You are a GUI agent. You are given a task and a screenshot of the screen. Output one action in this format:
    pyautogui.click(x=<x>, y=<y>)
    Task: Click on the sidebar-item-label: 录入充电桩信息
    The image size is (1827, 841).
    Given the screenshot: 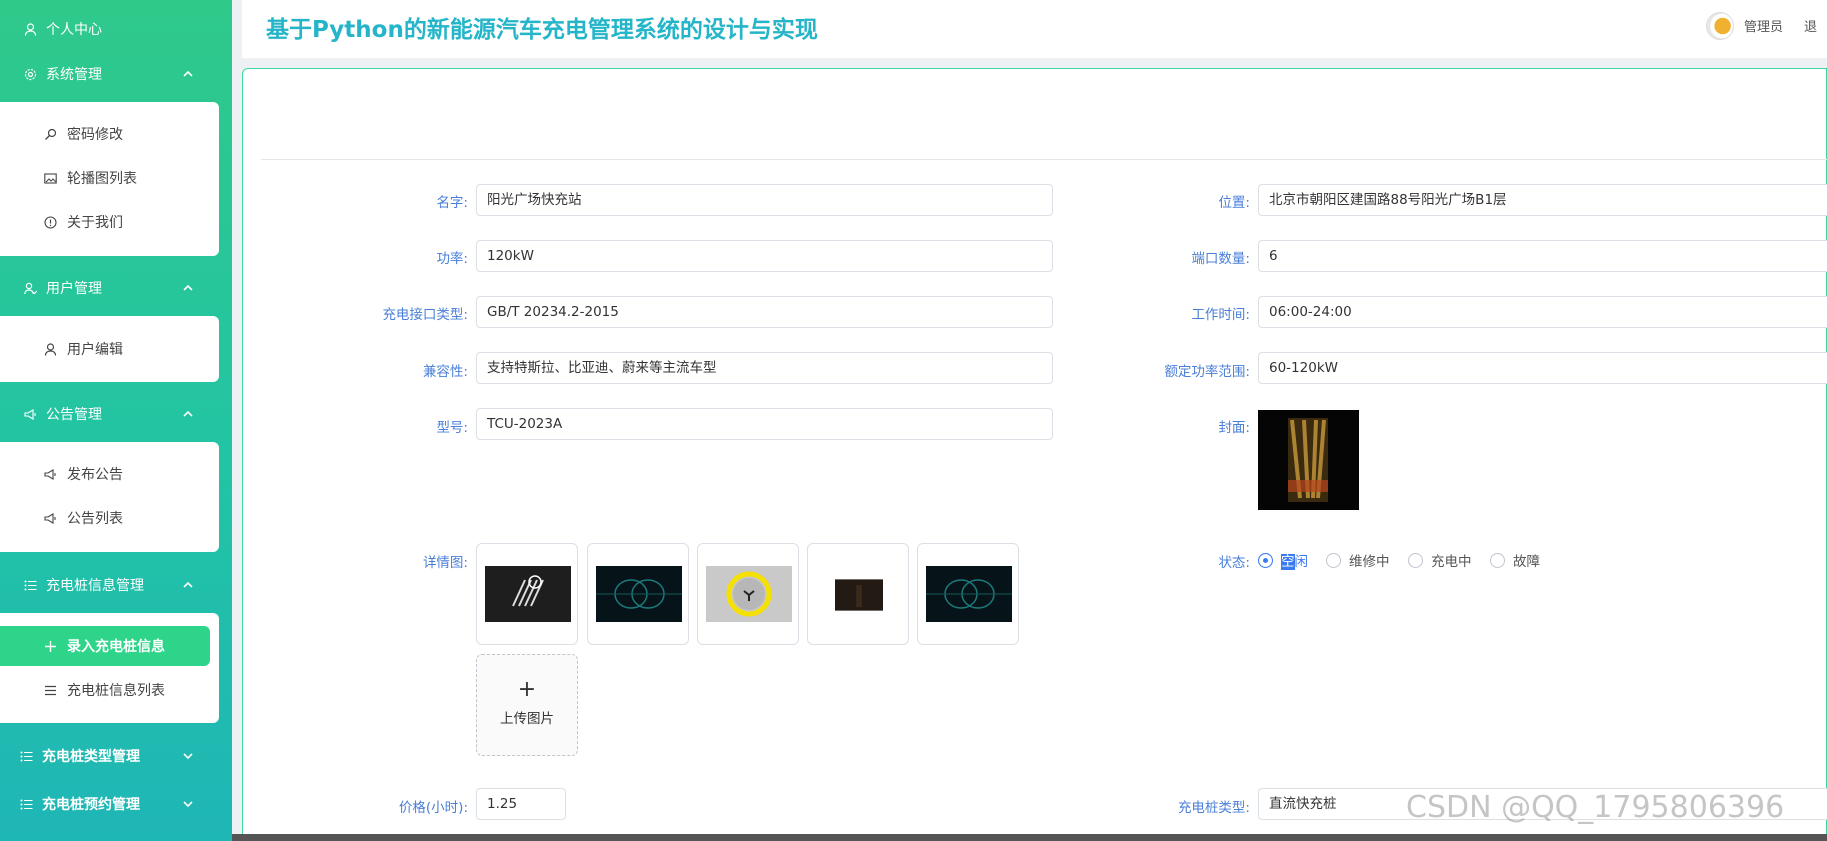 What is the action you would take?
    pyautogui.click(x=116, y=647)
    